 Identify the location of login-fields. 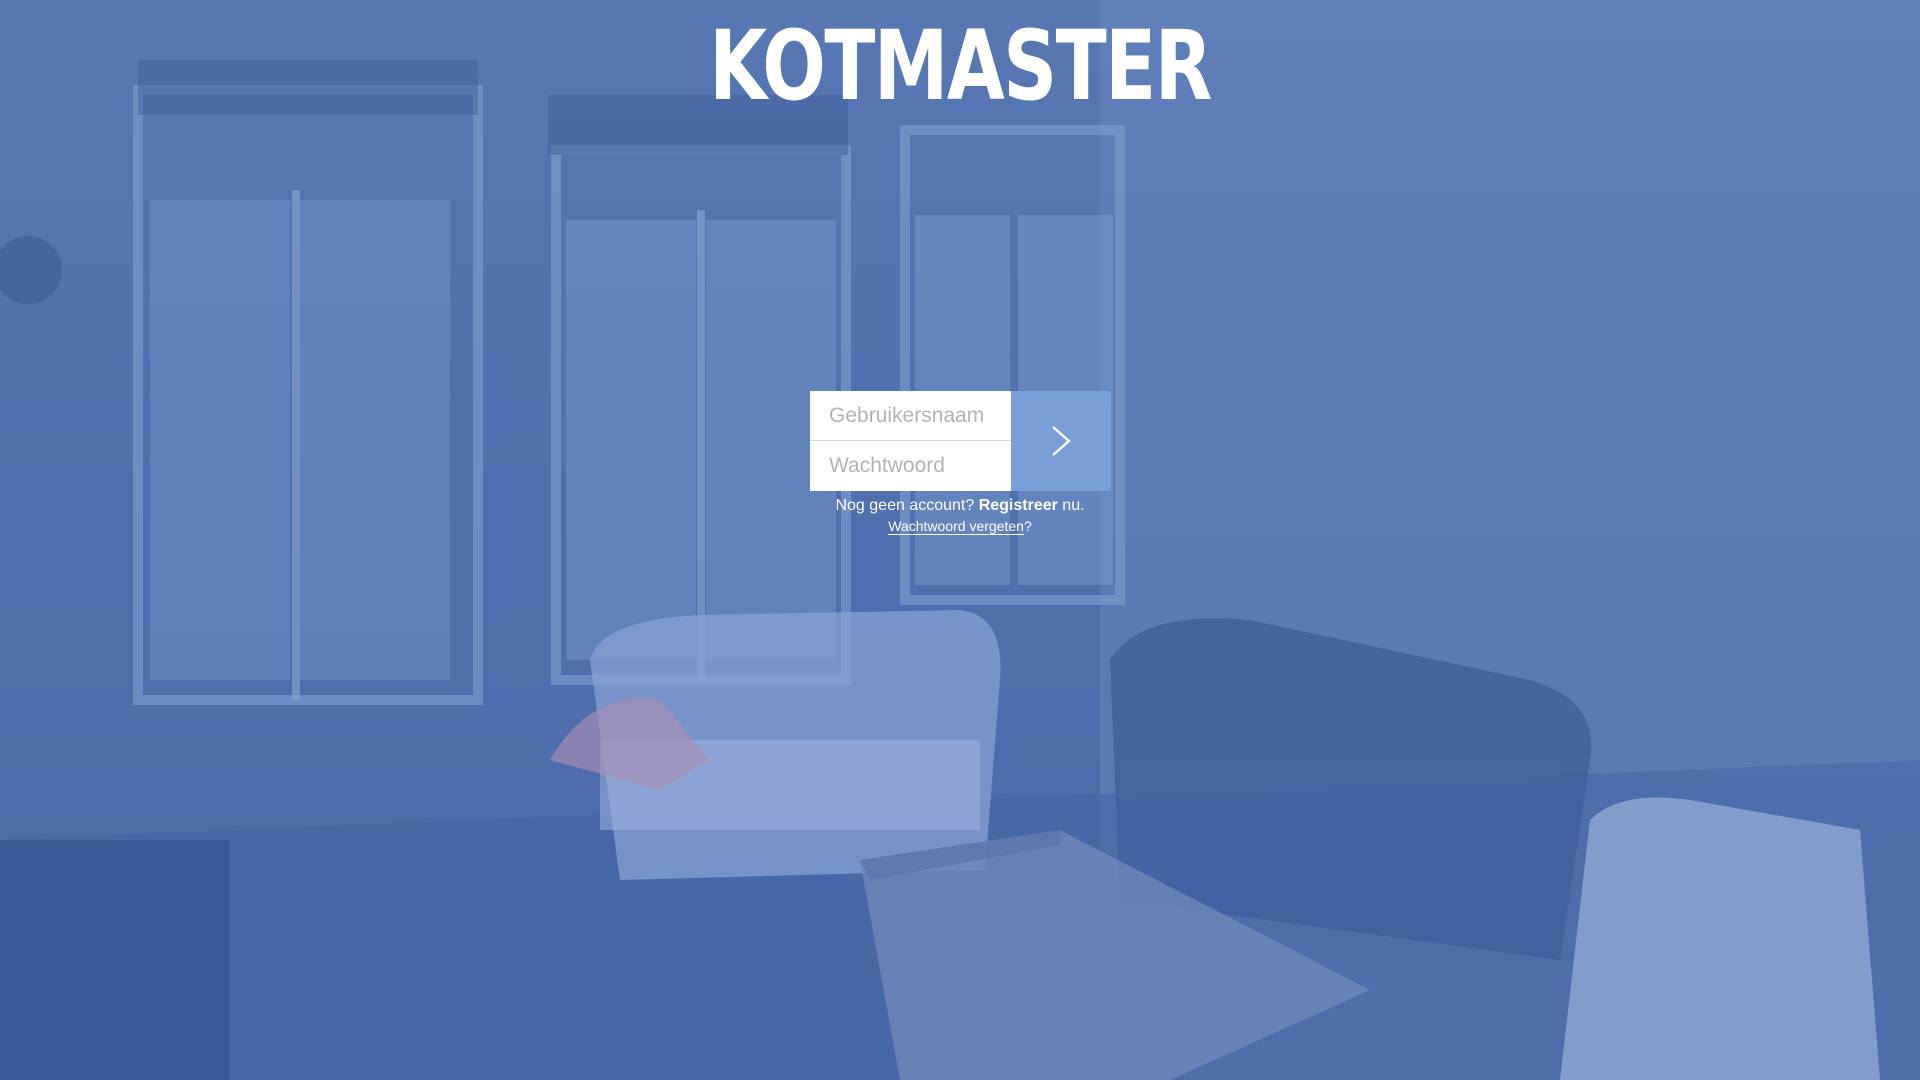
(910, 441).